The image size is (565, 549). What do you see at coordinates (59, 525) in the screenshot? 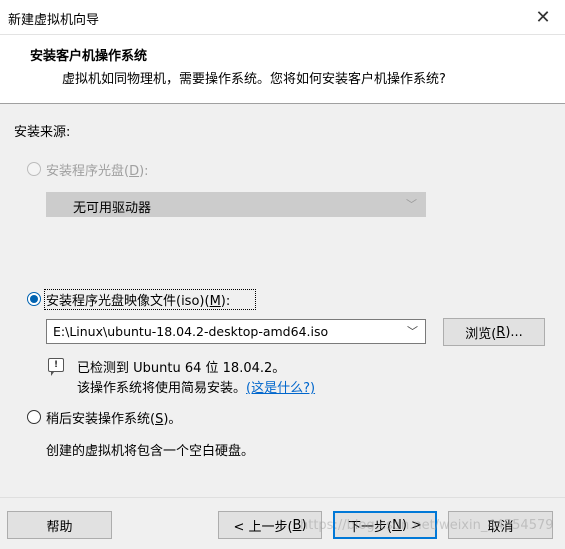
I see `help-button: 帮助` at bounding box center [59, 525].